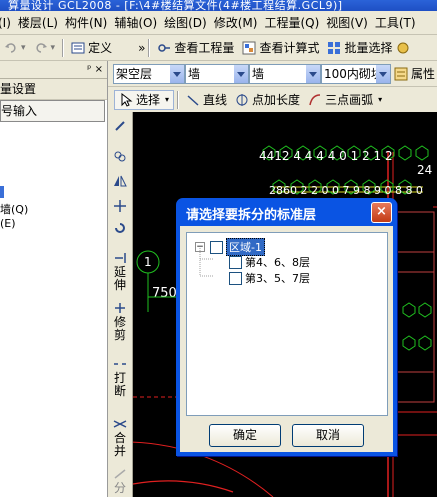 The image size is (437, 497). I want to click on extra-tool-icon, so click(403, 48).